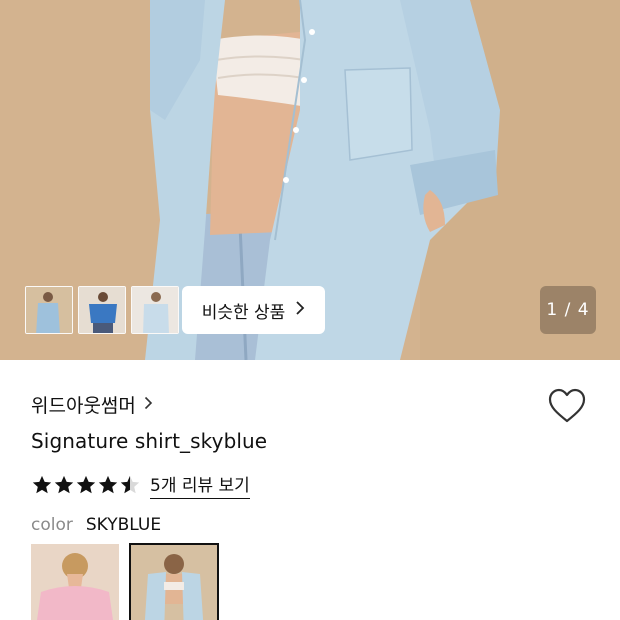  Describe the element at coordinates (83, 406) in the screenshot. I see `brand-name: 위드아웃썸머` at that location.